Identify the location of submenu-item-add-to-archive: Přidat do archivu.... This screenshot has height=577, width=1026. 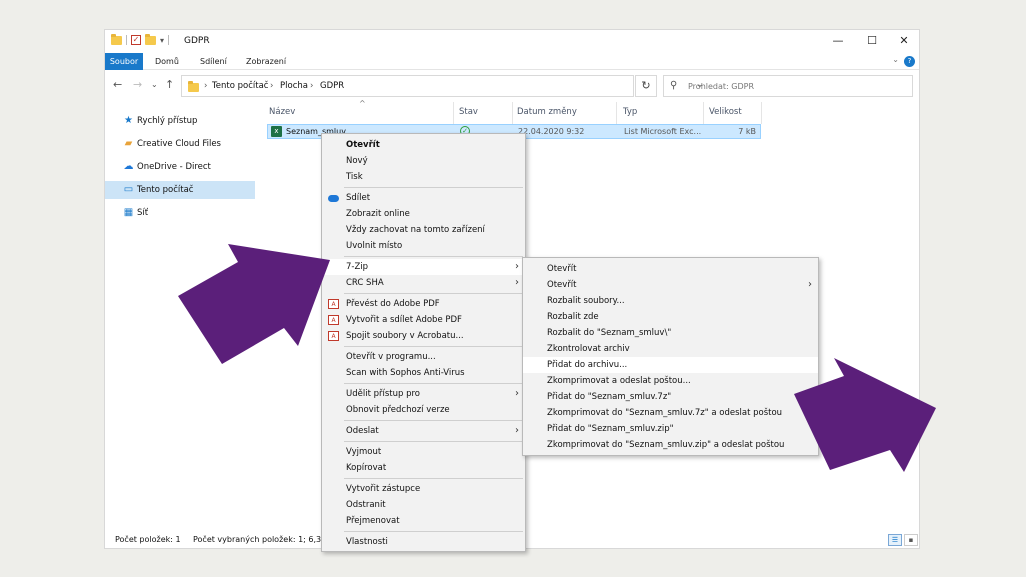
(670, 365).